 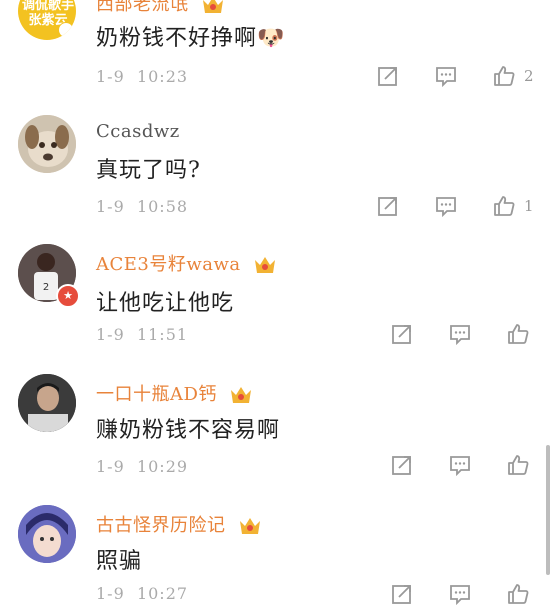 I want to click on comment-text: 赚奶粉钱不容易啊, so click(x=188, y=430).